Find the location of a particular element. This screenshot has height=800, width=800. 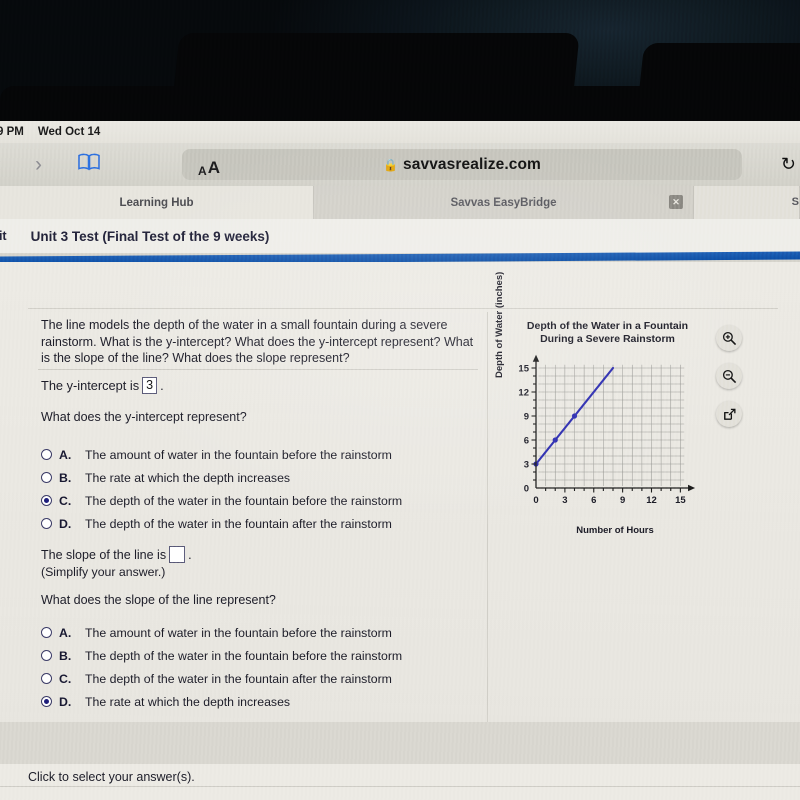

tab-overflow is located at coordinates (747, 202).